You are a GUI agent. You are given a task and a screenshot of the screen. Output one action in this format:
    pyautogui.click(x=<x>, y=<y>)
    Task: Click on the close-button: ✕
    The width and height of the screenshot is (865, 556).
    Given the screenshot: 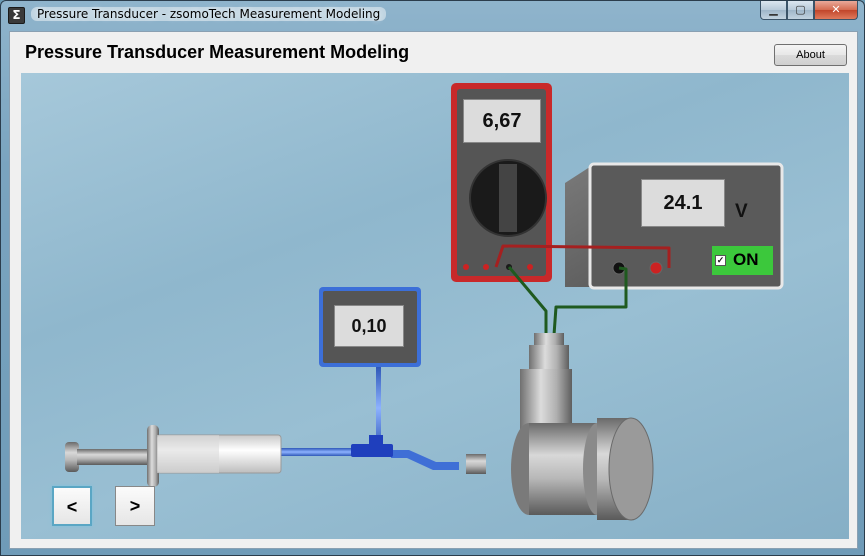 What is the action you would take?
    pyautogui.click(x=836, y=10)
    